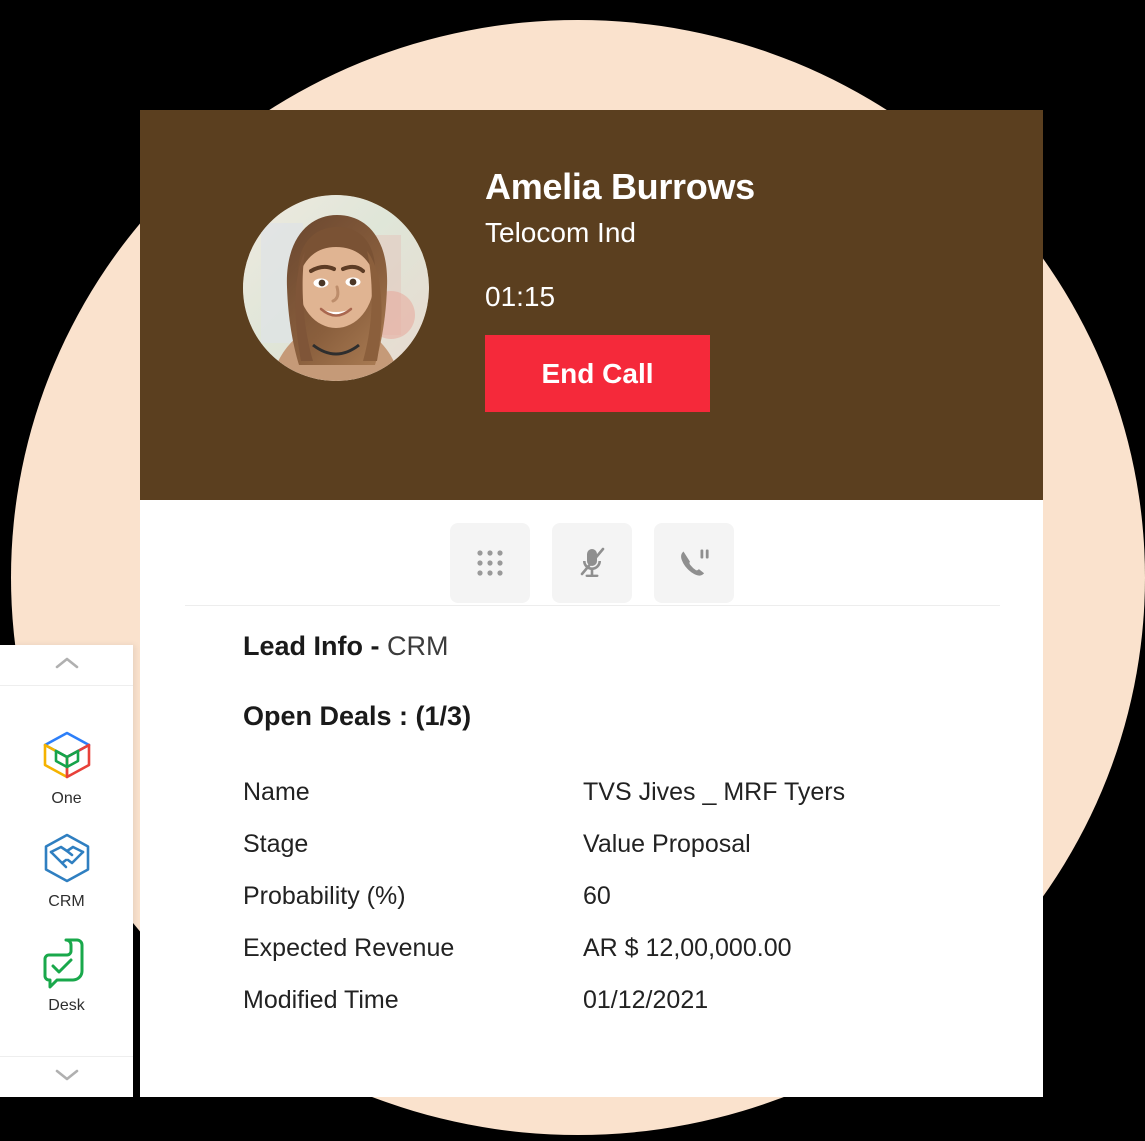 This screenshot has height=1141, width=1145. What do you see at coordinates (276, 844) in the screenshot?
I see `field-label: Stage` at bounding box center [276, 844].